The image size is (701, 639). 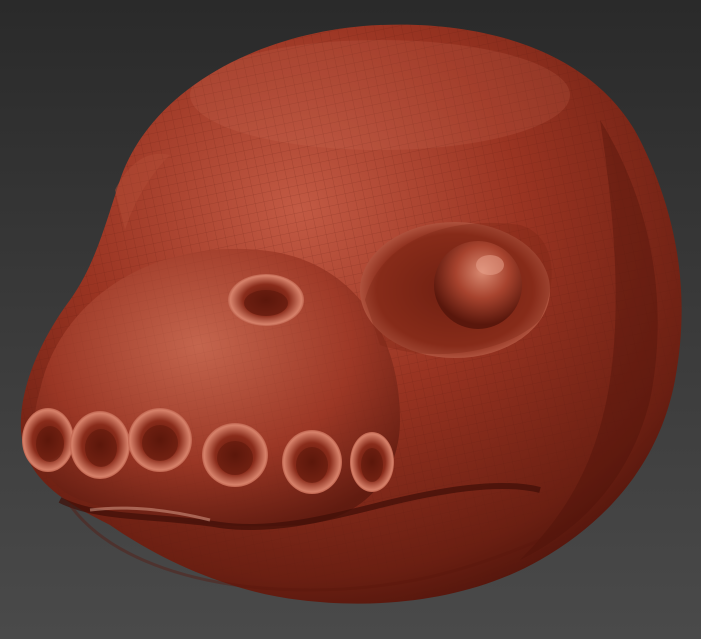 I want to click on upper-nostril, so click(x=266, y=300).